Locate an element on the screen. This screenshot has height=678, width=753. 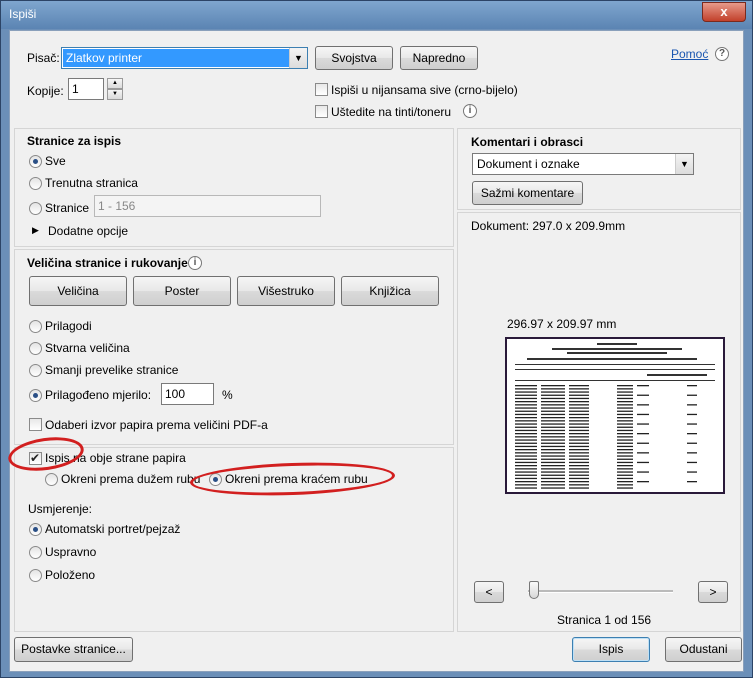
tab-poster: Poster is located at coordinates (182, 291).